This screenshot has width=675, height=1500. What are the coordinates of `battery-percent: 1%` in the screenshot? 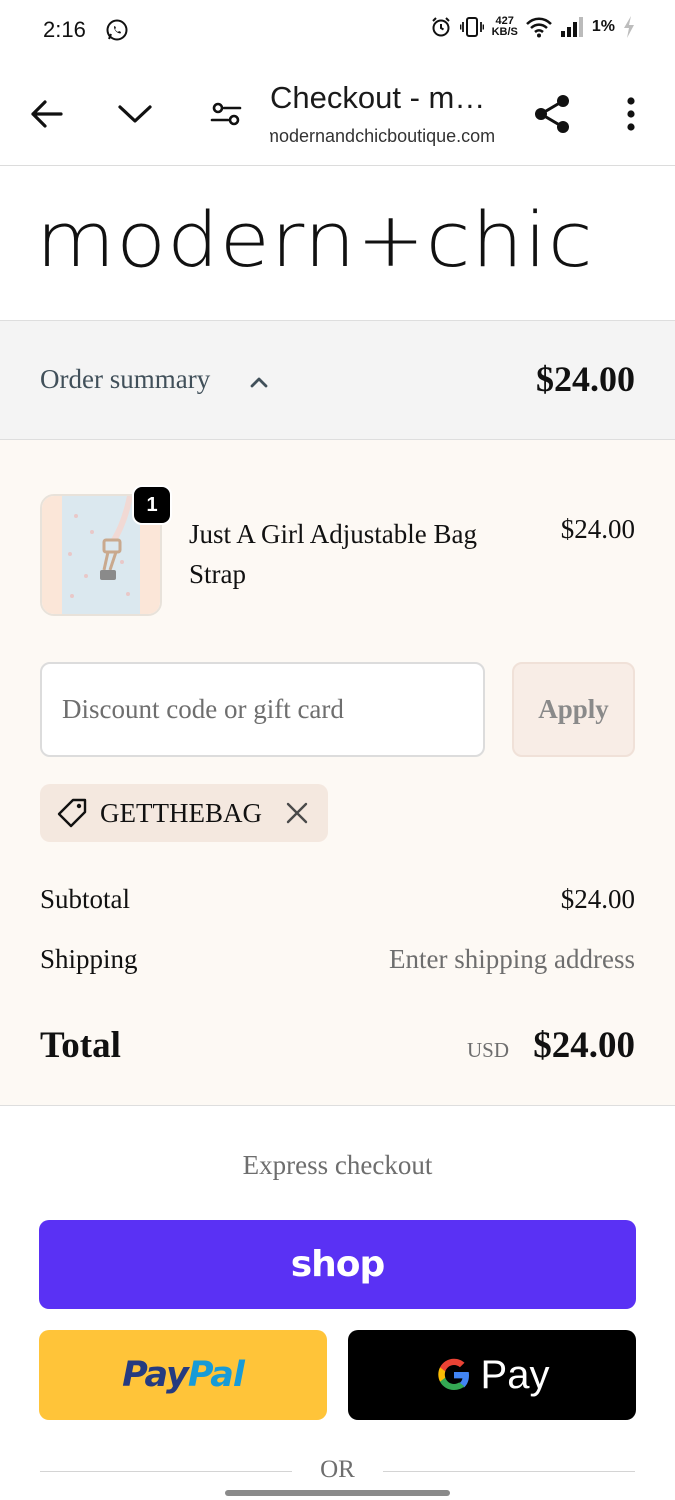 It's located at (603, 26).